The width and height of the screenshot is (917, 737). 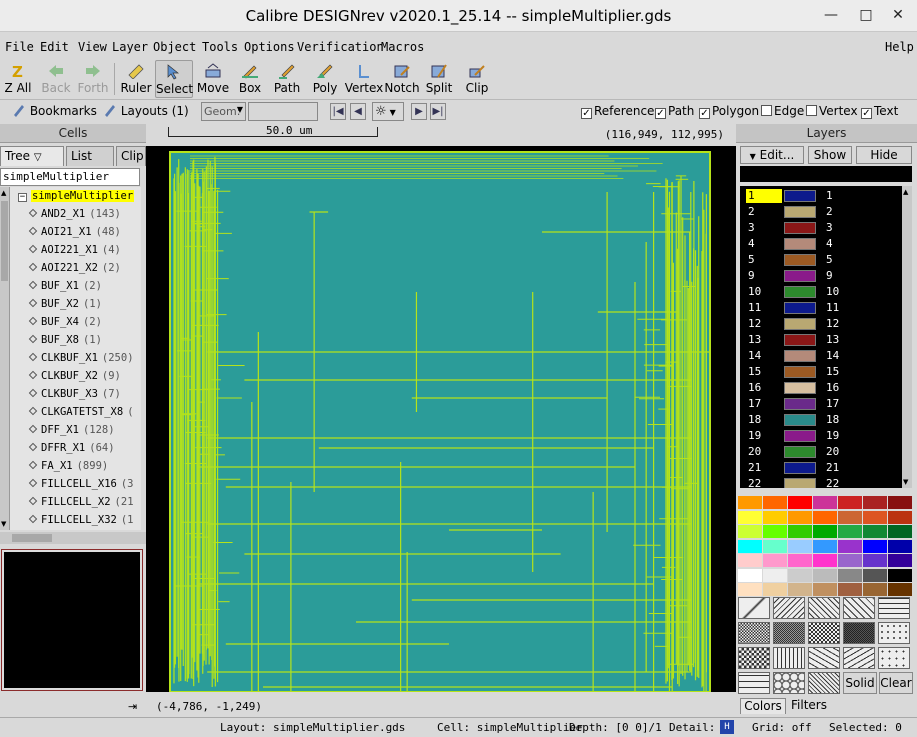 I want to click on vertex-checkbox: Vertex, so click(x=832, y=111).